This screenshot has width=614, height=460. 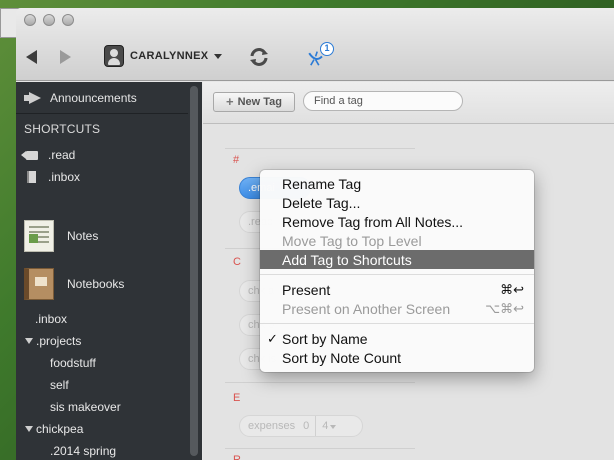 What do you see at coordinates (102, 363) in the screenshot?
I see `sidebar-item-notebook-foodstuff: foodstuff` at bounding box center [102, 363].